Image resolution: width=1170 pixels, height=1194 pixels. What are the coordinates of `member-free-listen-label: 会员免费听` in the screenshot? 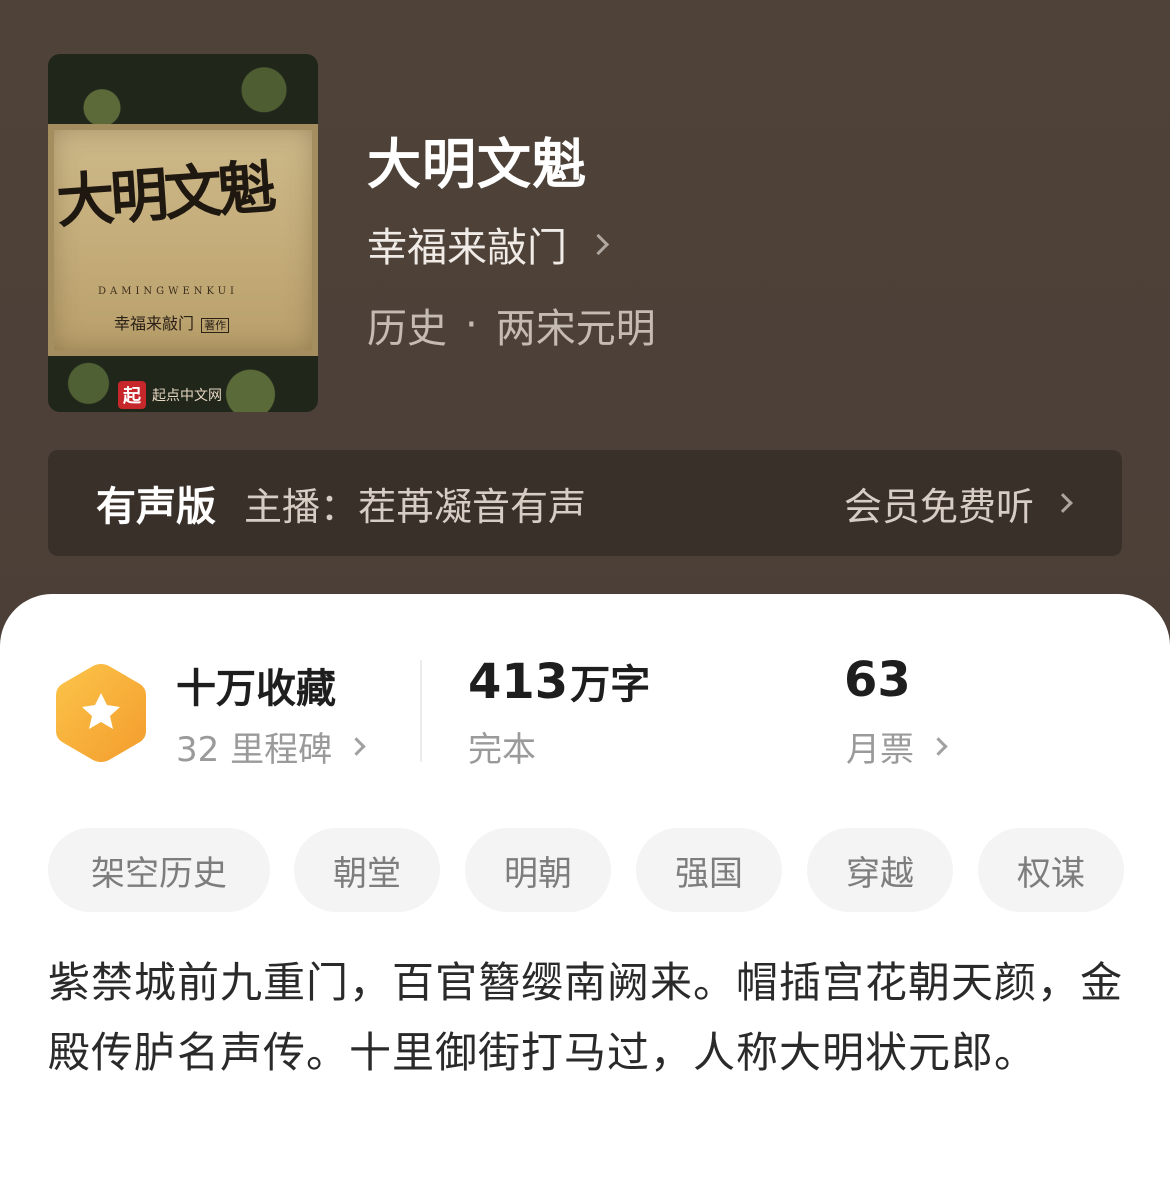 It's located at (938, 506).